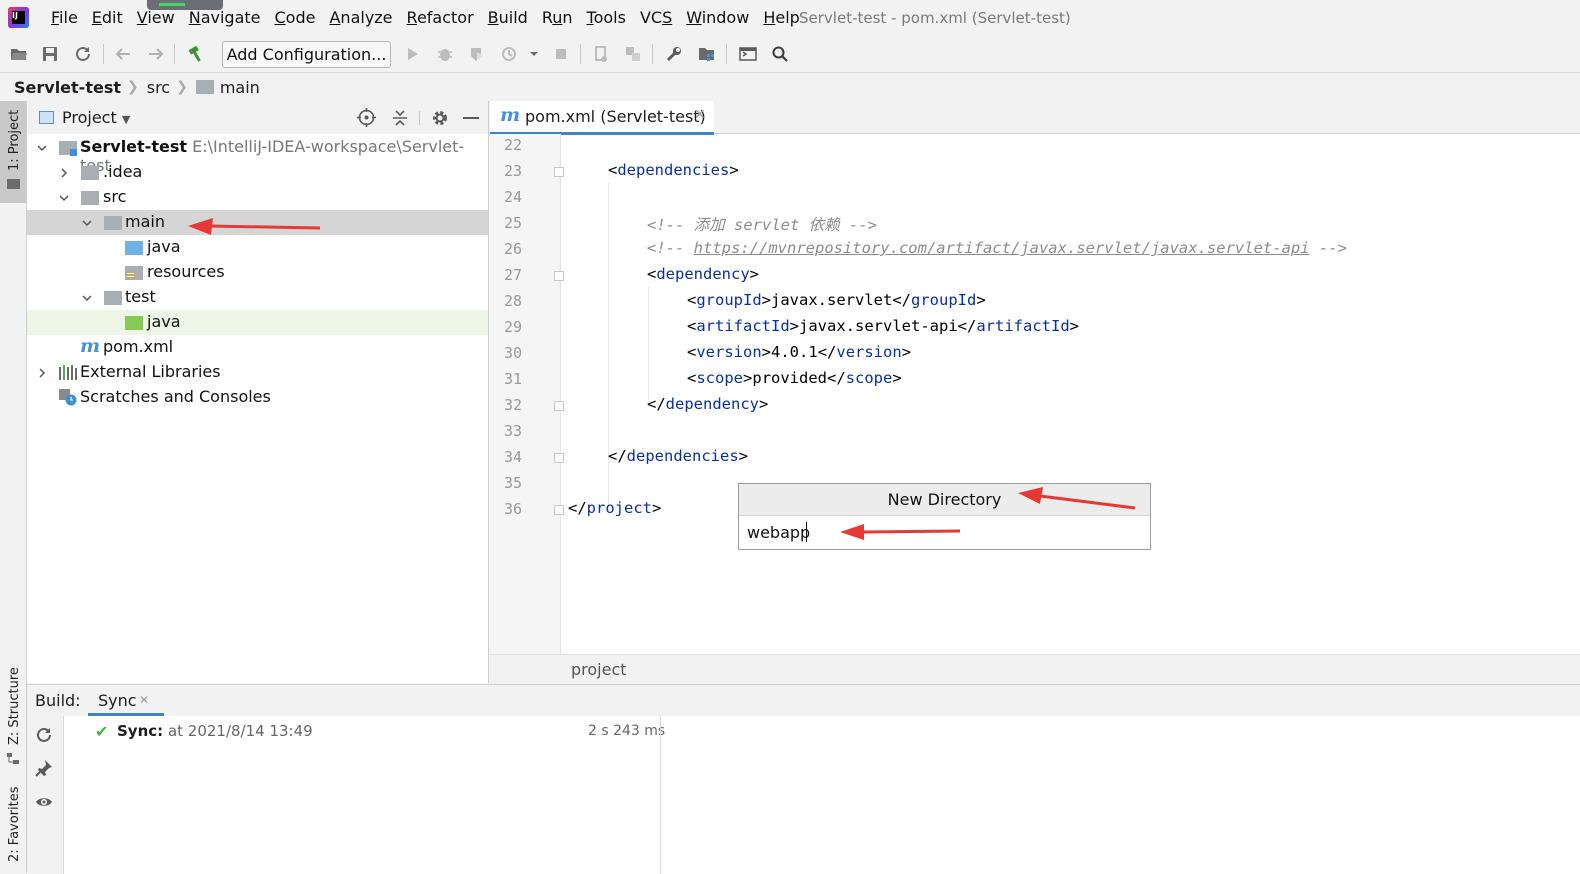 The image size is (1580, 874). I want to click on line-number: 26, so click(512, 249).